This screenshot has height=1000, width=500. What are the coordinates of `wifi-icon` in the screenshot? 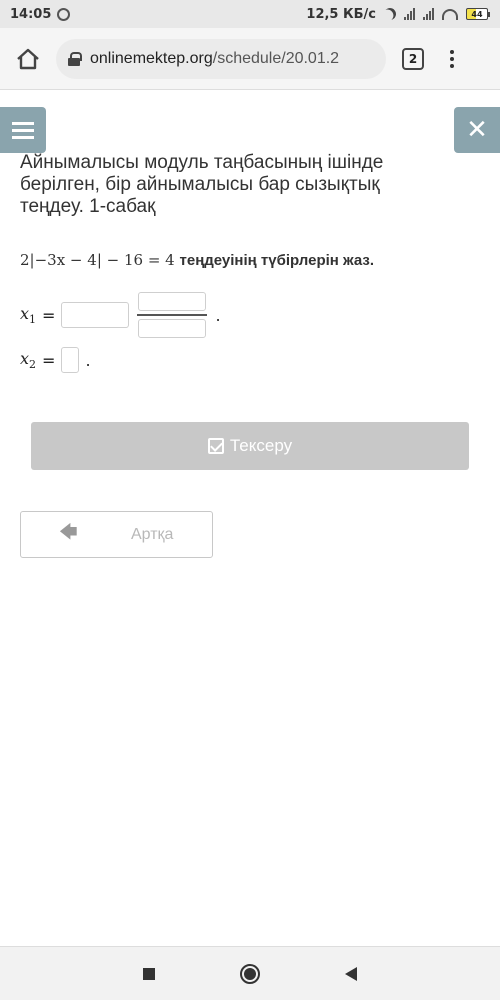 It's located at (450, 14).